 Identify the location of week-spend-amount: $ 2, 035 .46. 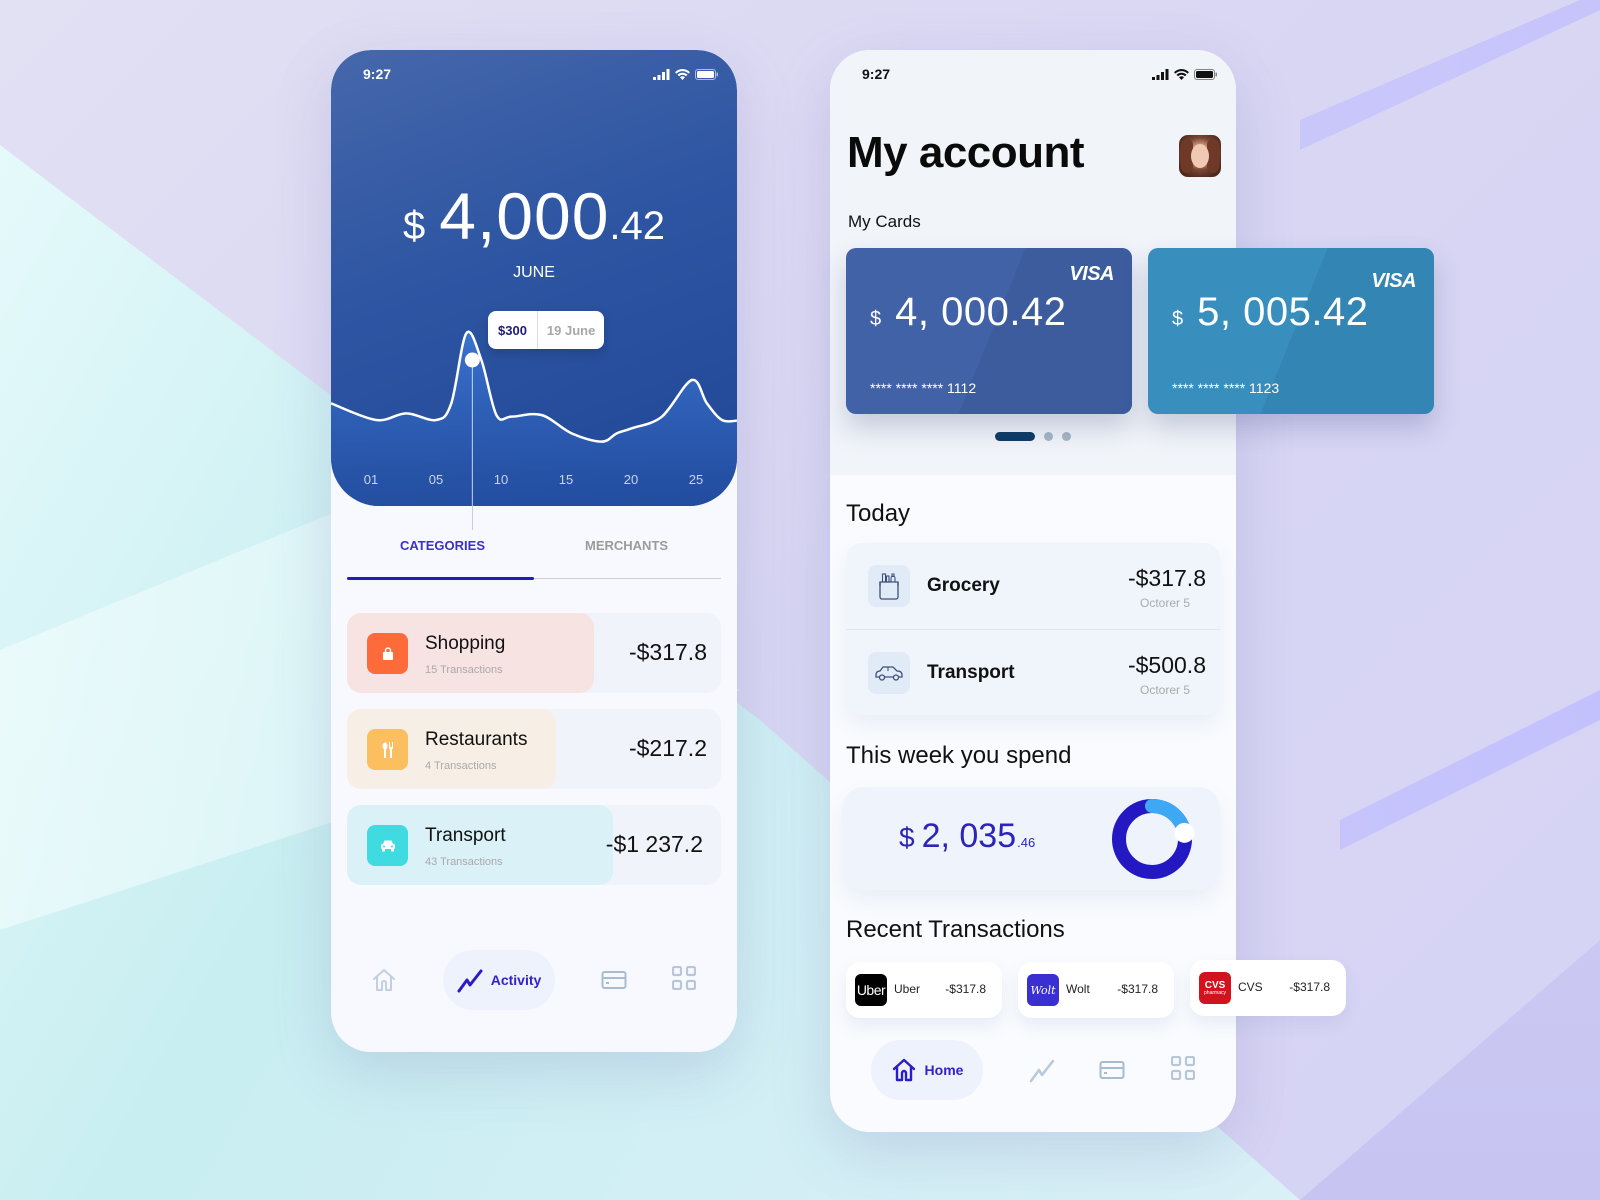
(967, 836).